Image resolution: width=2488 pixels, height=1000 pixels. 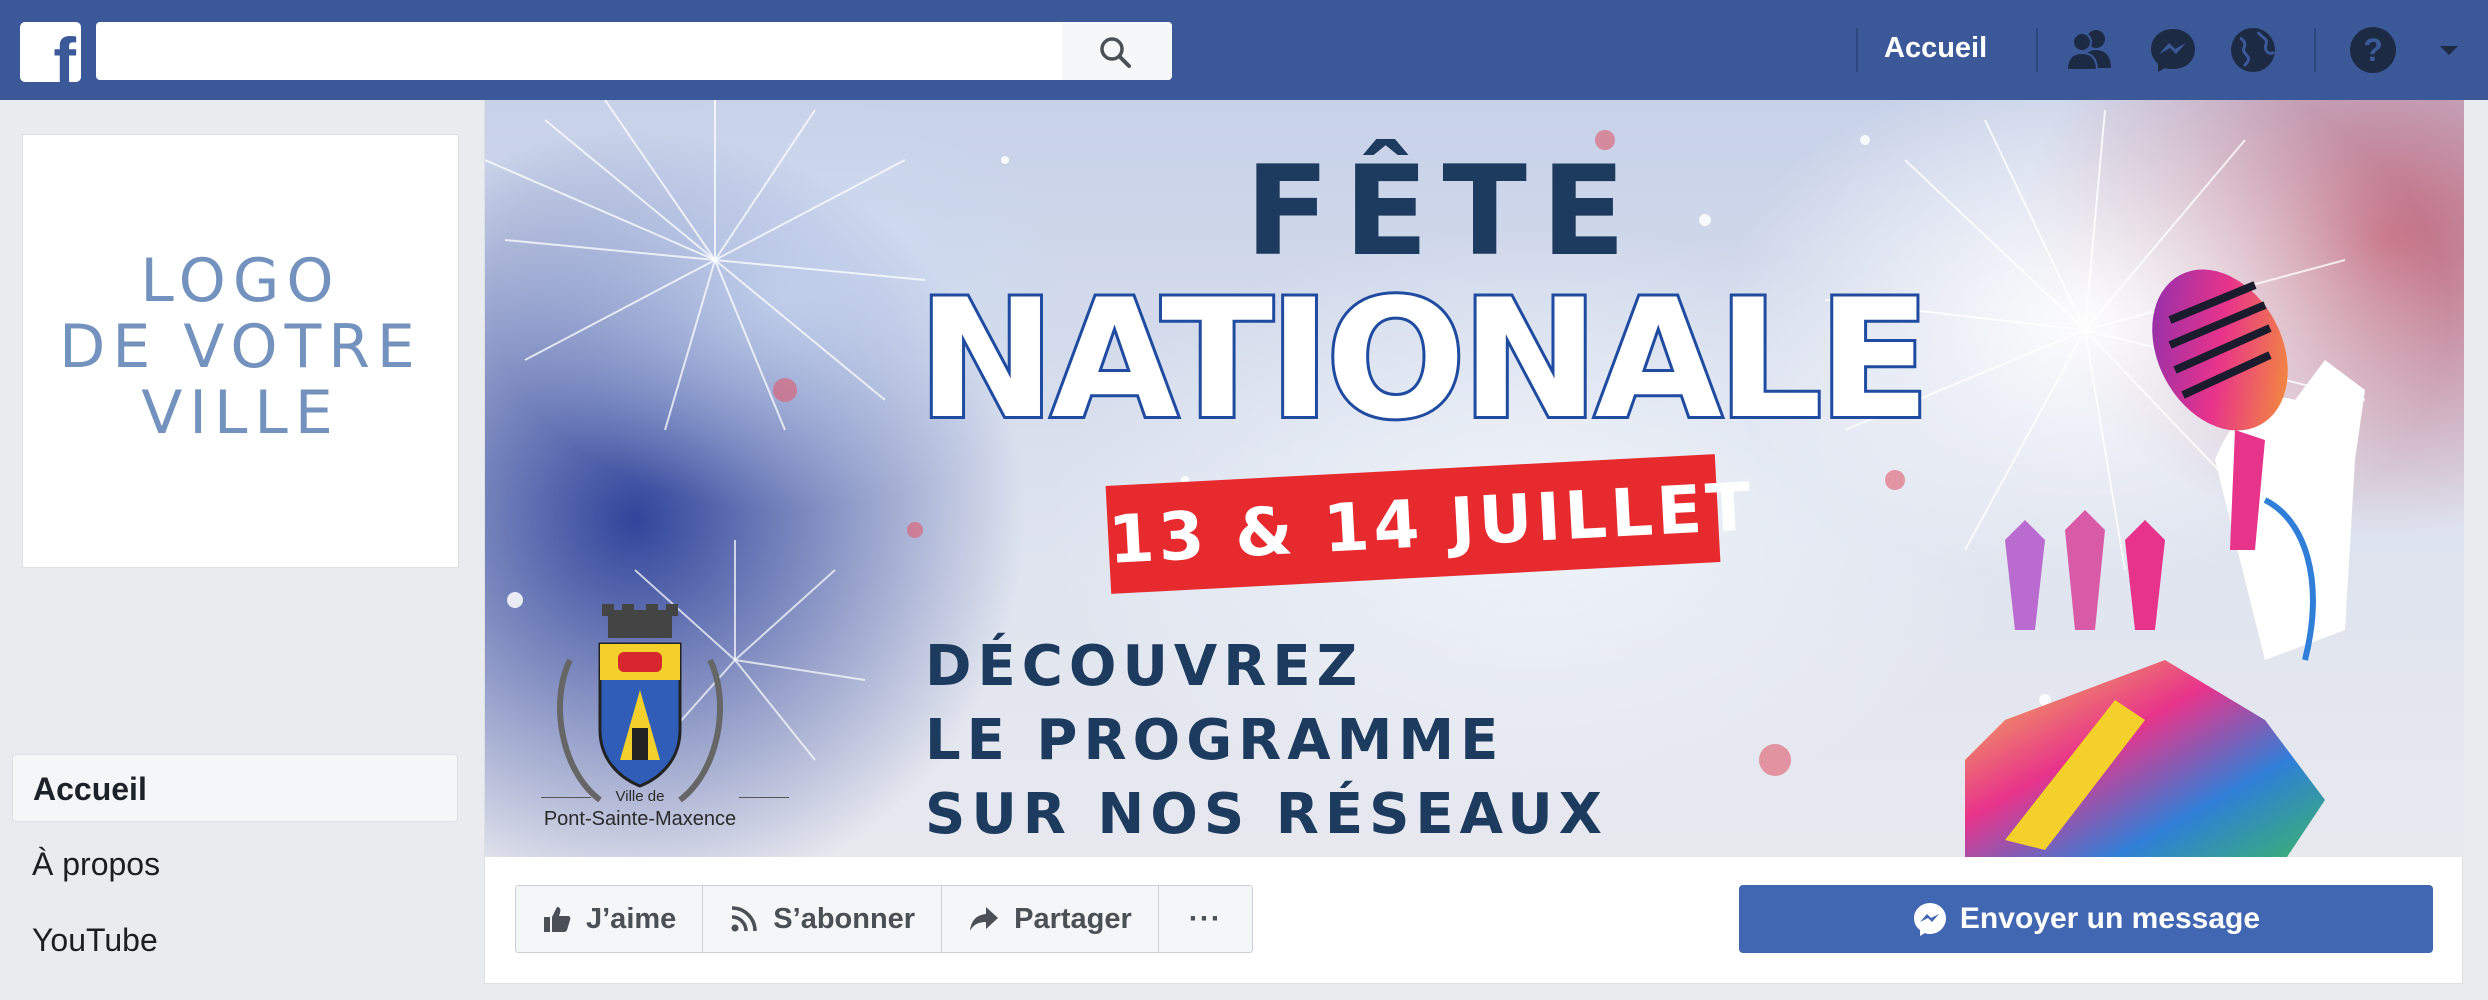 What do you see at coordinates (744, 919) in the screenshot?
I see `rss-feed-icon` at bounding box center [744, 919].